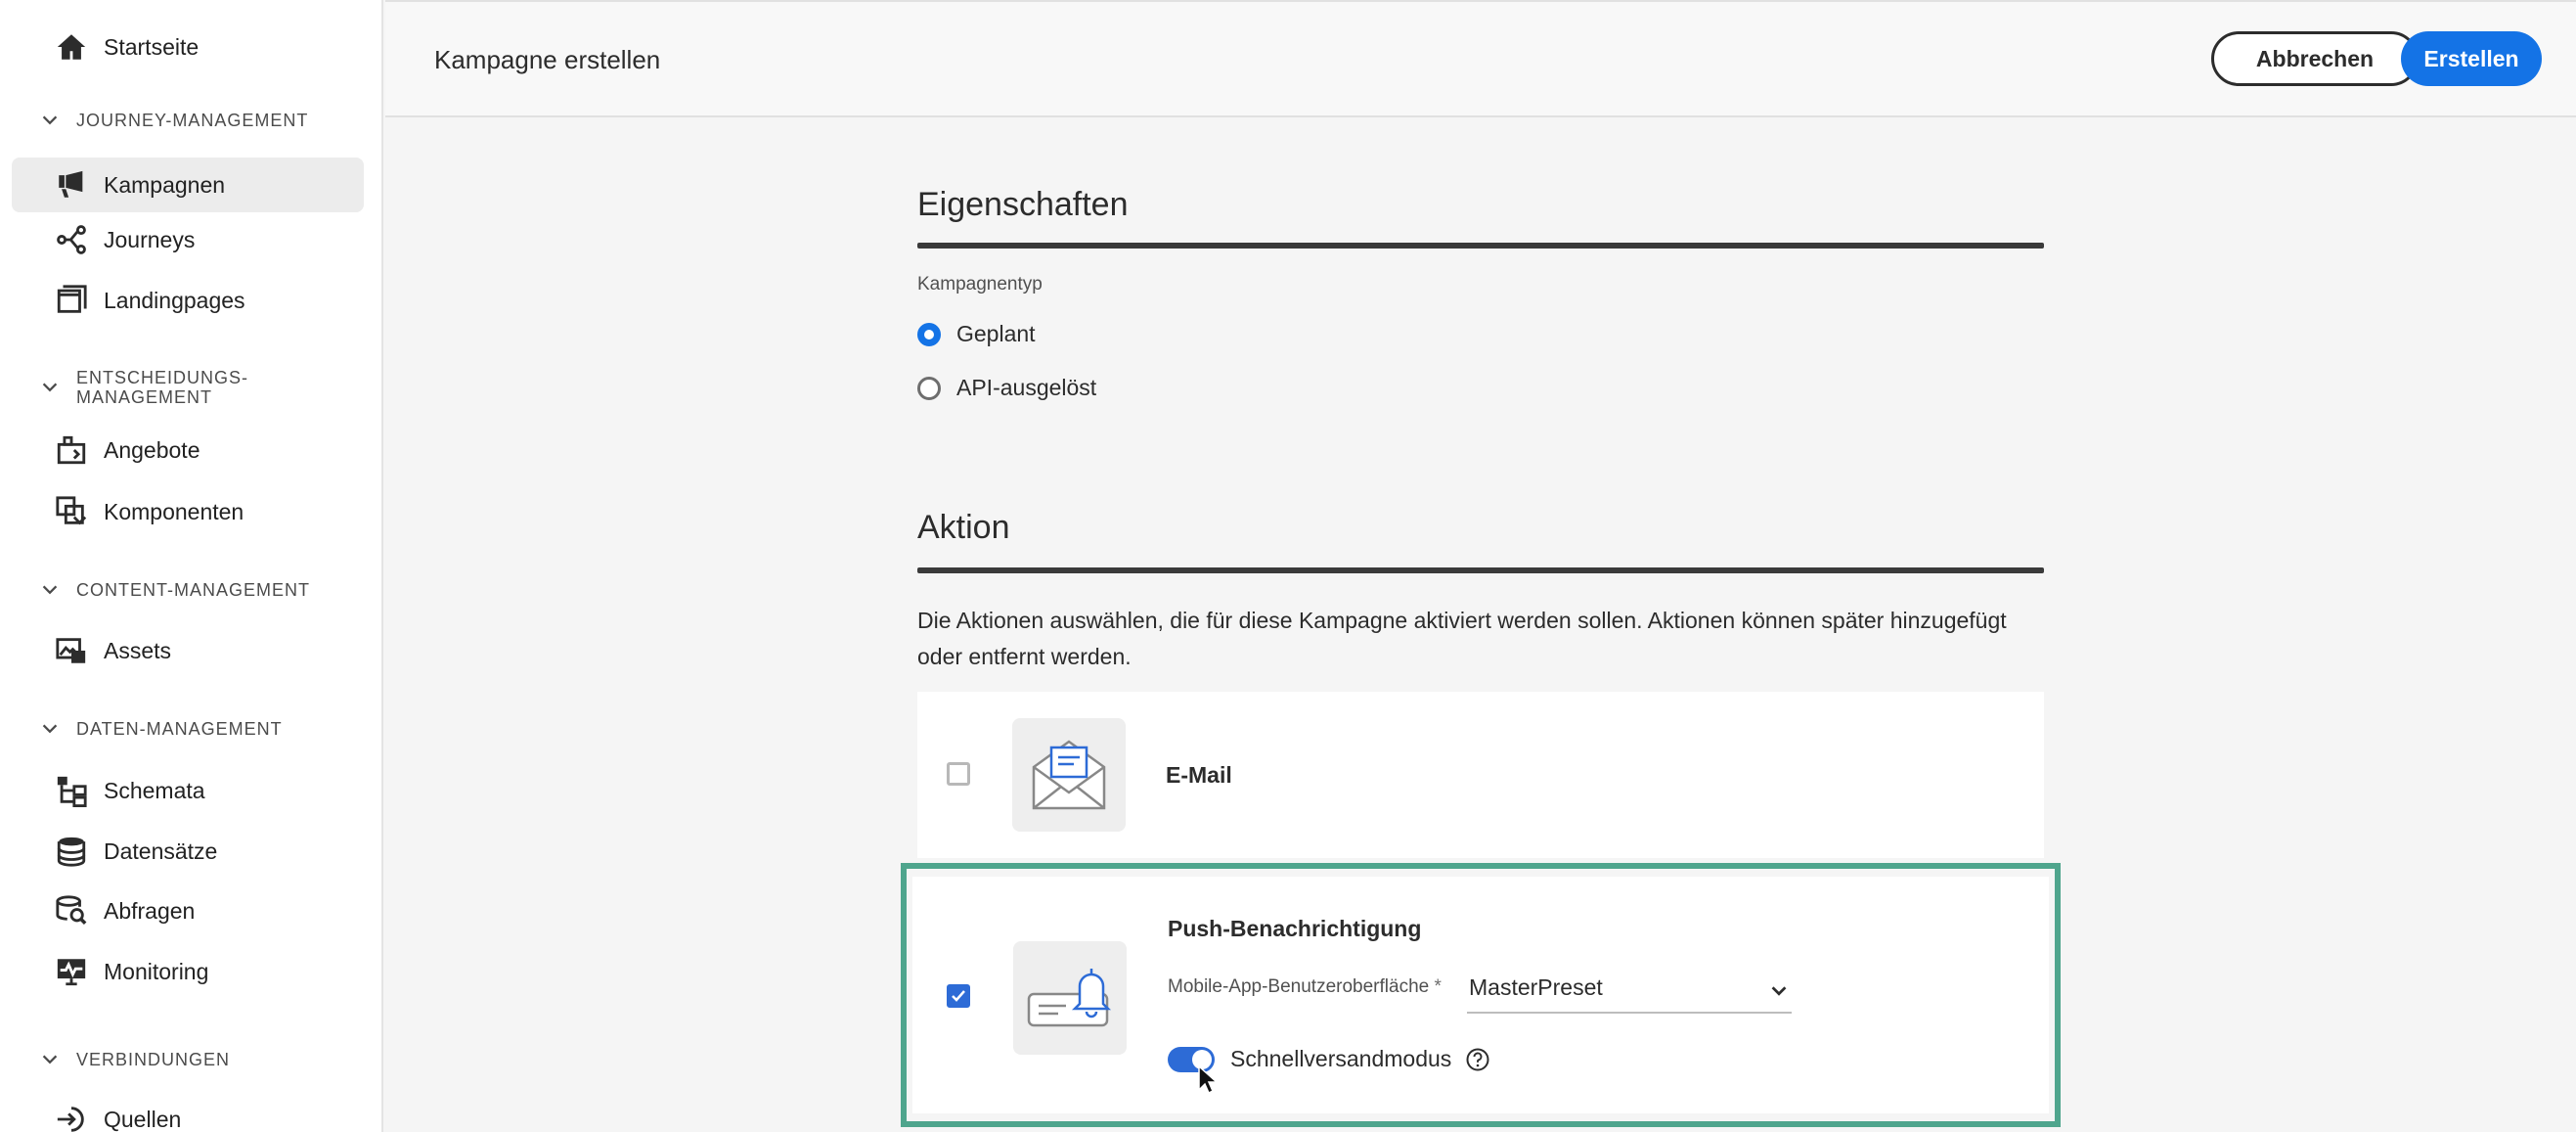  Describe the element at coordinates (71, 911) in the screenshot. I see `query-icon` at that location.